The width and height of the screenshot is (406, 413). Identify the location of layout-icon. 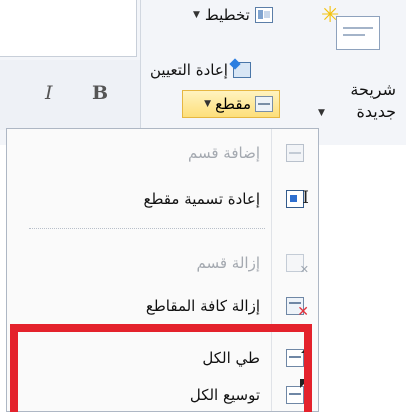
(263, 15).